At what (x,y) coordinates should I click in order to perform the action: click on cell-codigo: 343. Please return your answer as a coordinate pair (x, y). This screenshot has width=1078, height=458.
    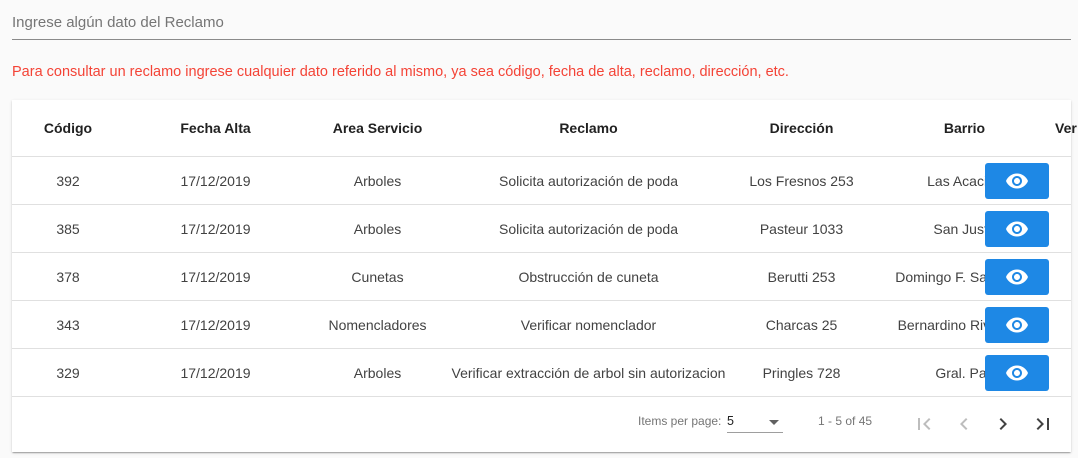
    Looking at the image, I should click on (68, 324).